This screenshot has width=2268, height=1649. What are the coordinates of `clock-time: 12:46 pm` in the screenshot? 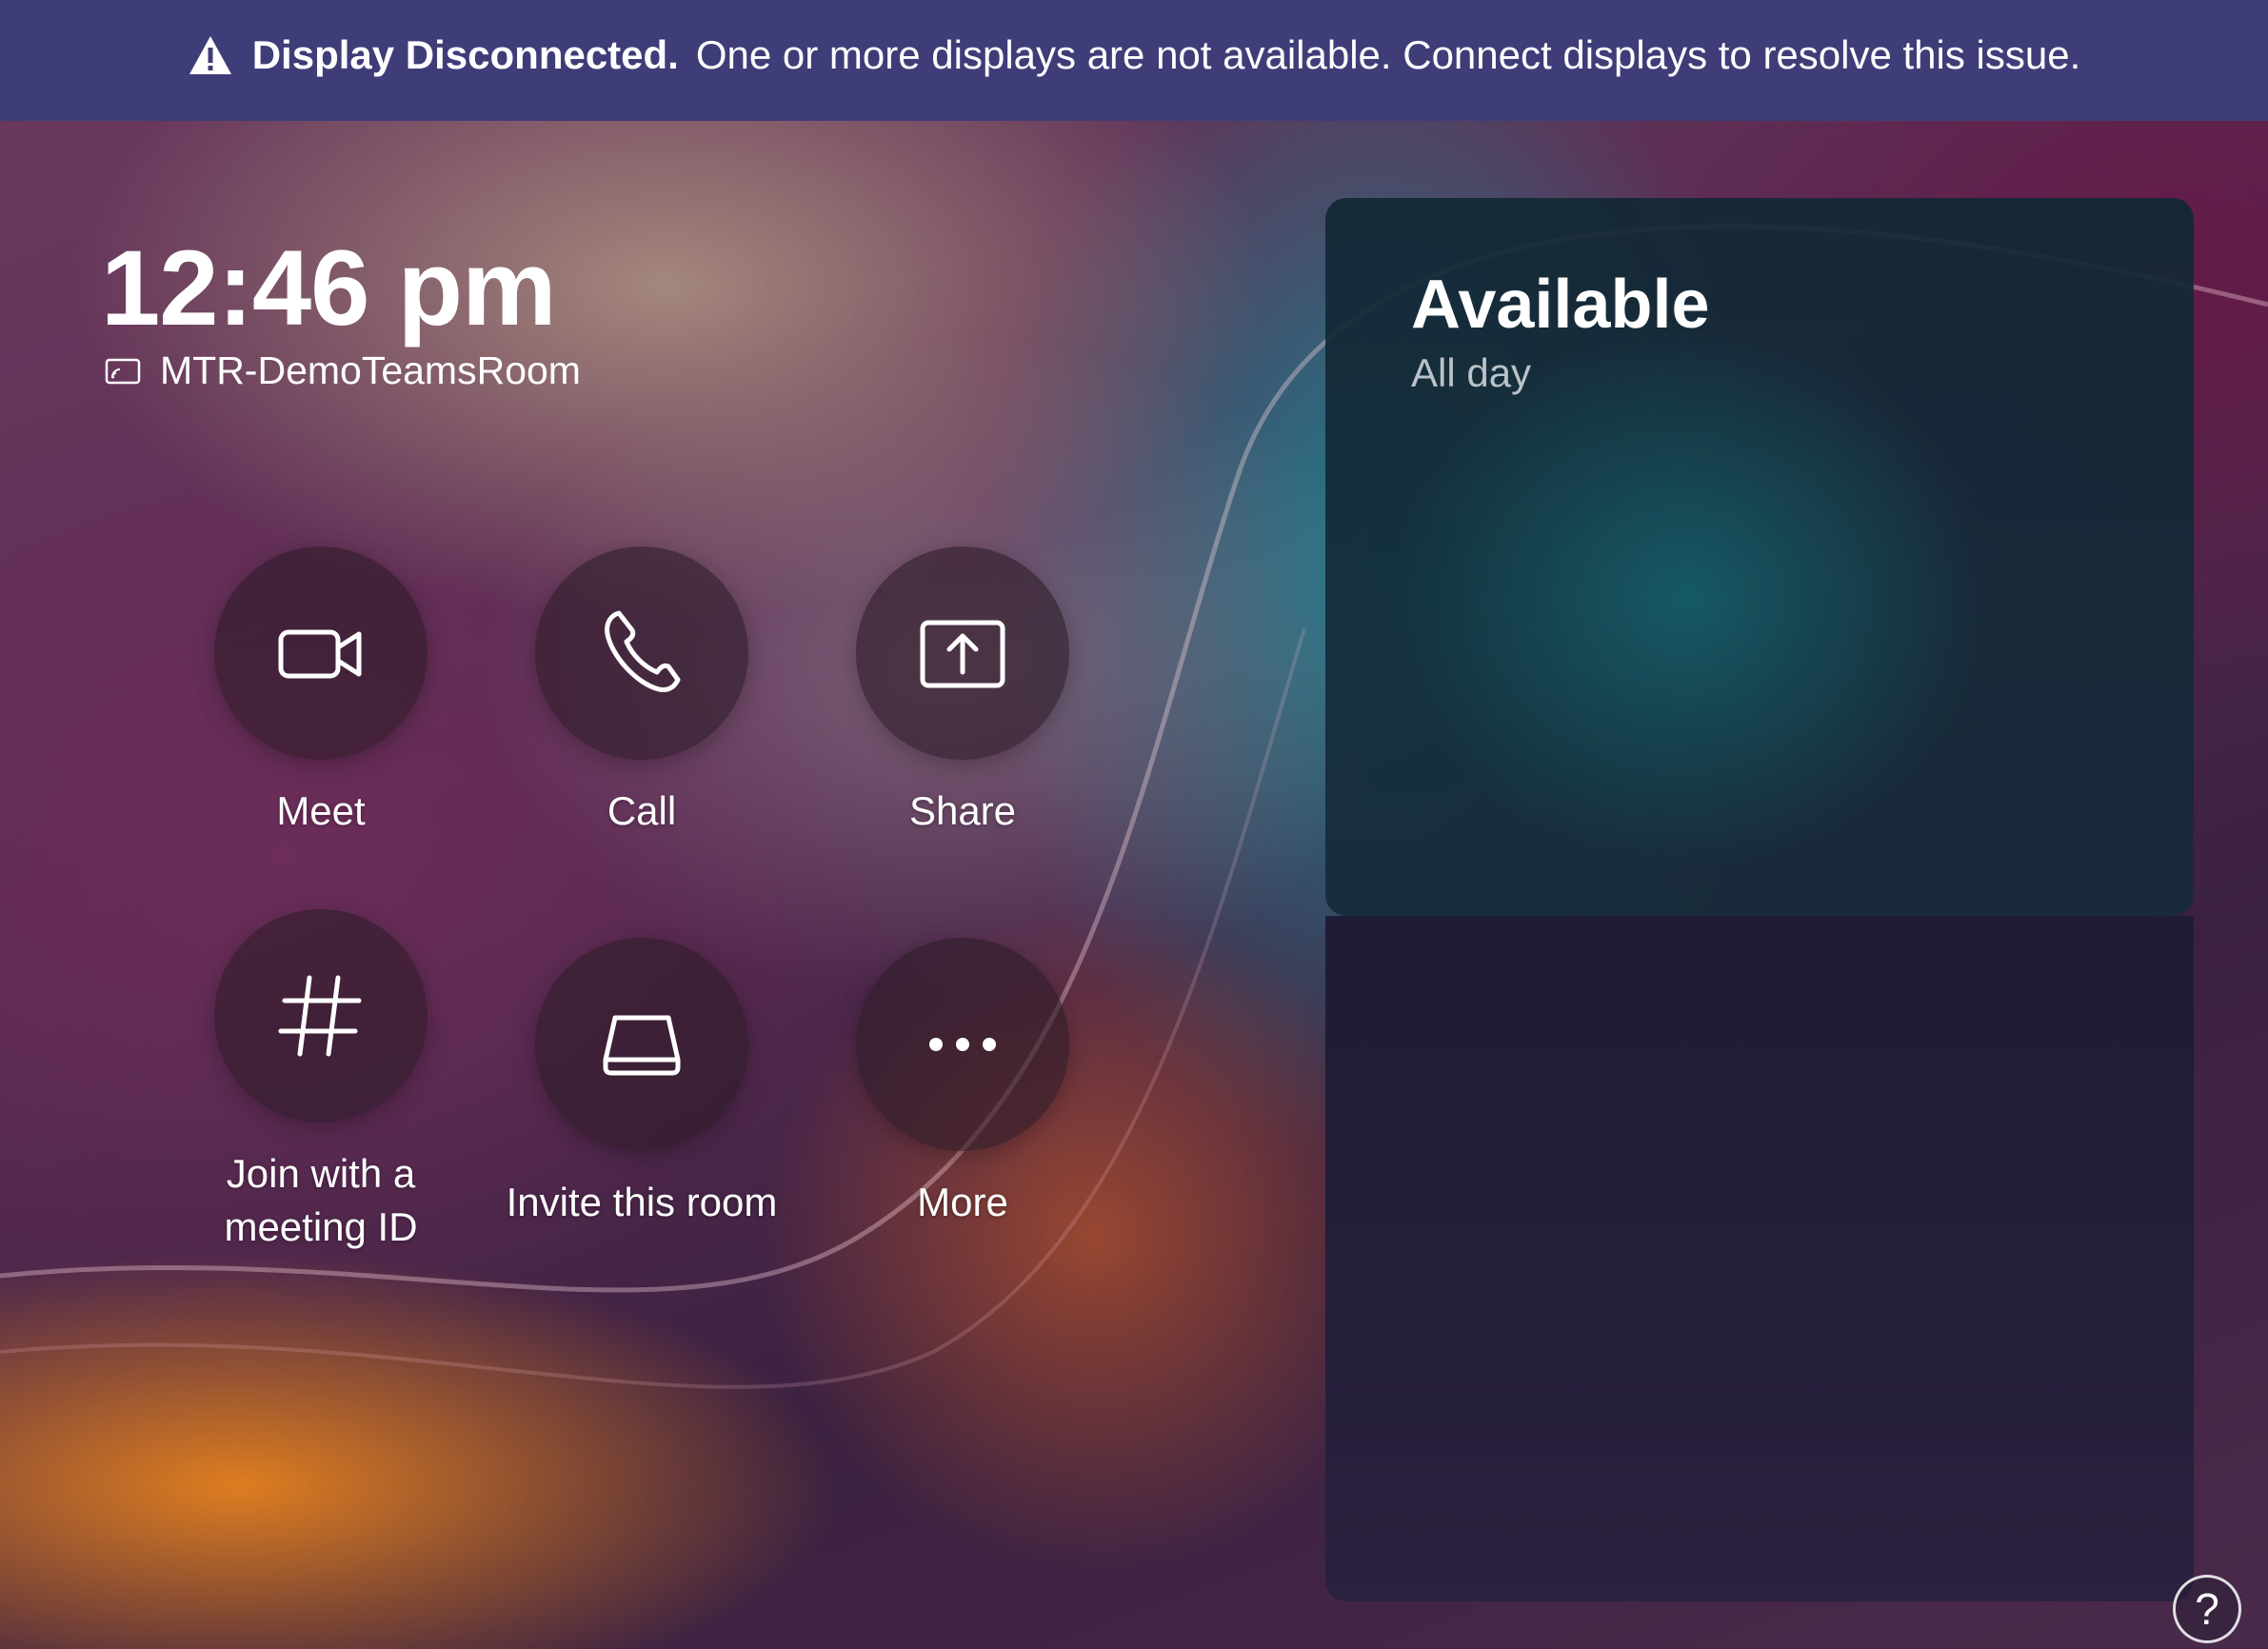 It's located at (329, 288).